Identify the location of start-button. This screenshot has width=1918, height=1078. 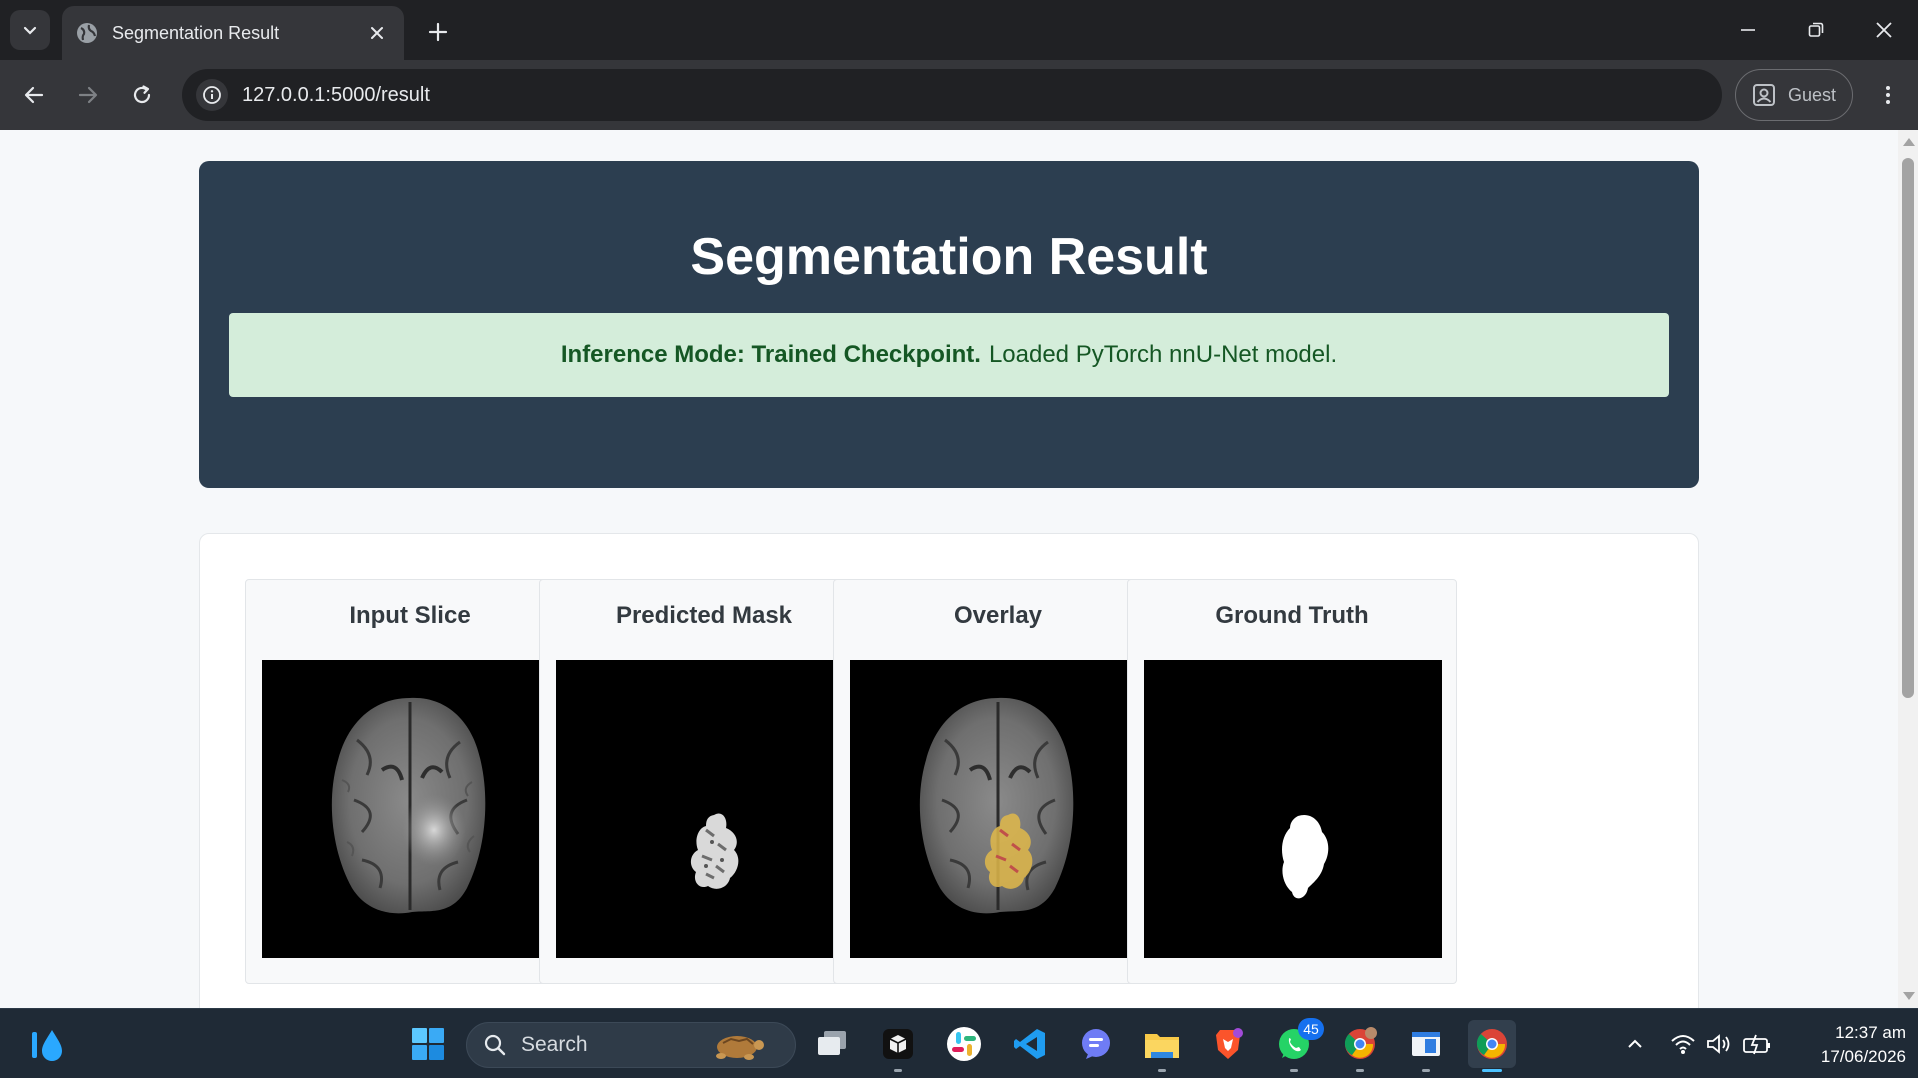
(428, 1044).